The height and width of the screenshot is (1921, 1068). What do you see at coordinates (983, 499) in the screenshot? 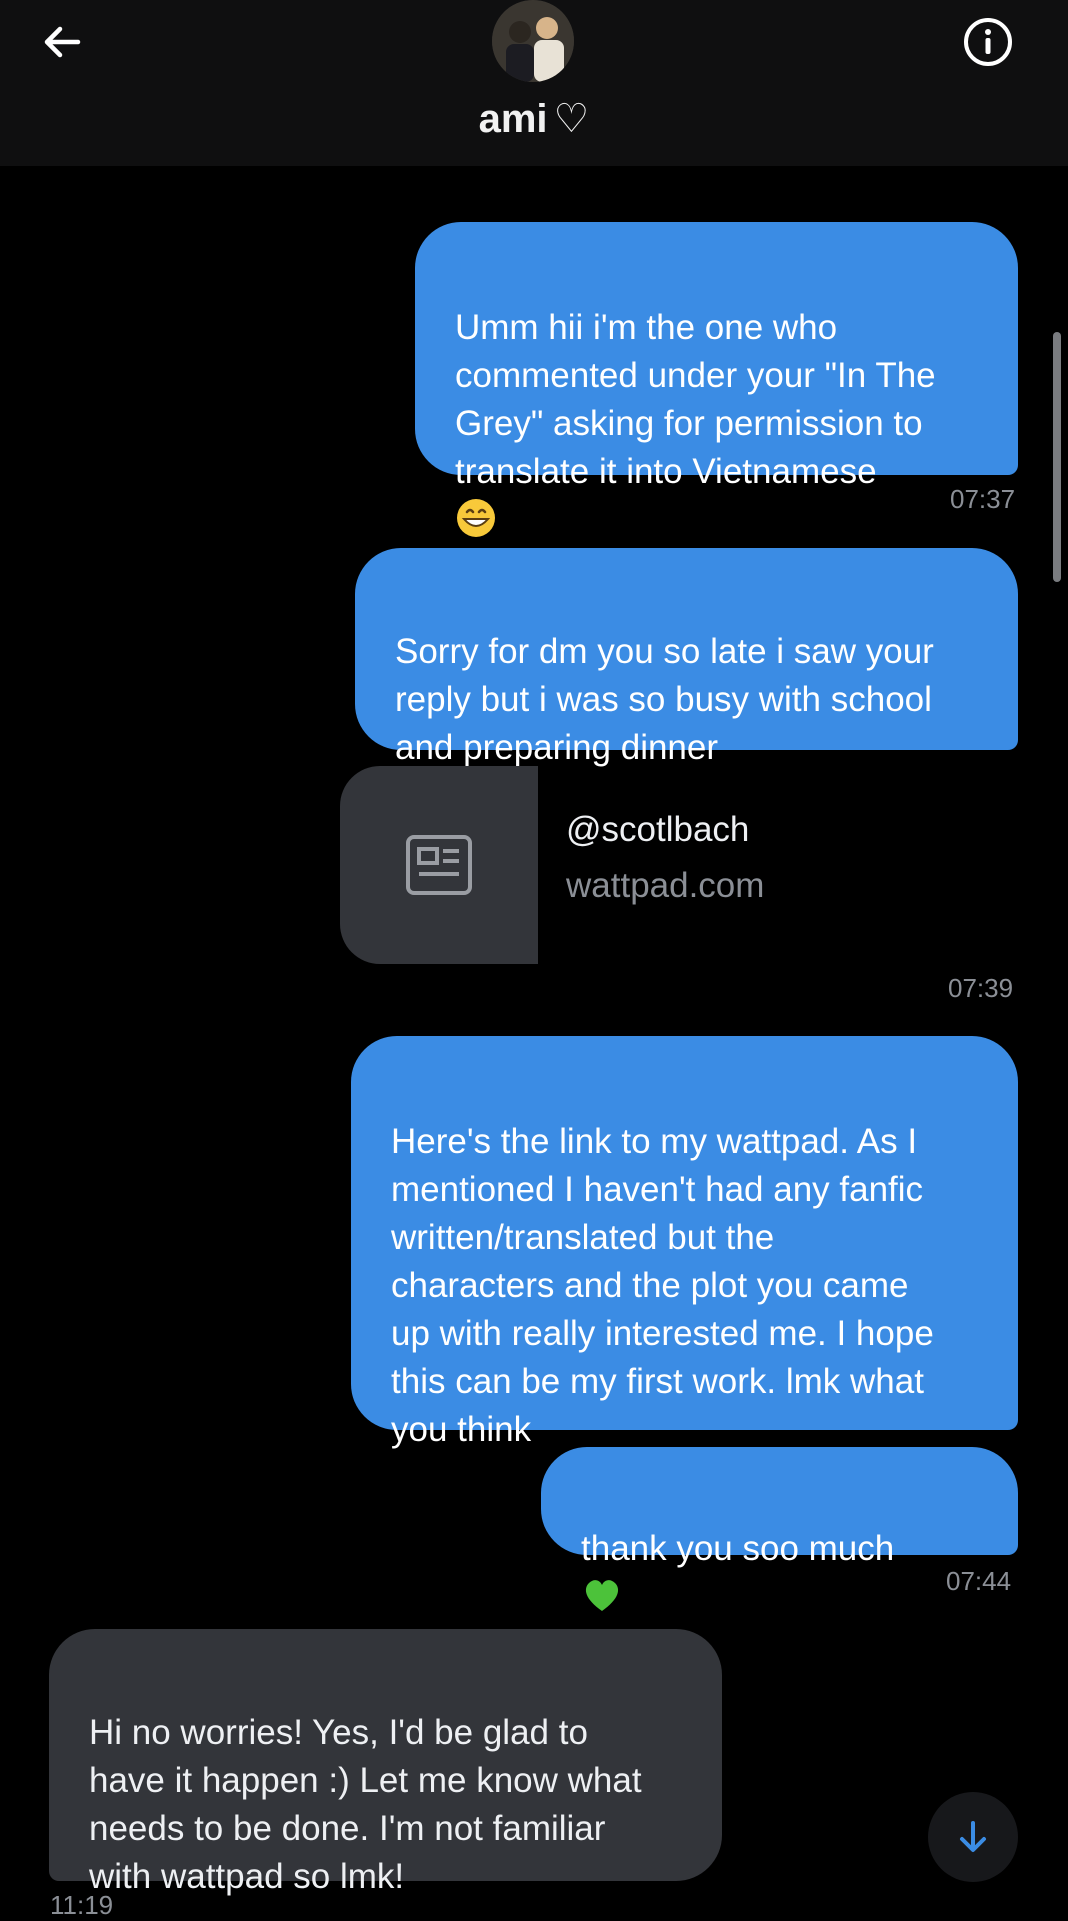
I see `message-timestamp: 07:37` at bounding box center [983, 499].